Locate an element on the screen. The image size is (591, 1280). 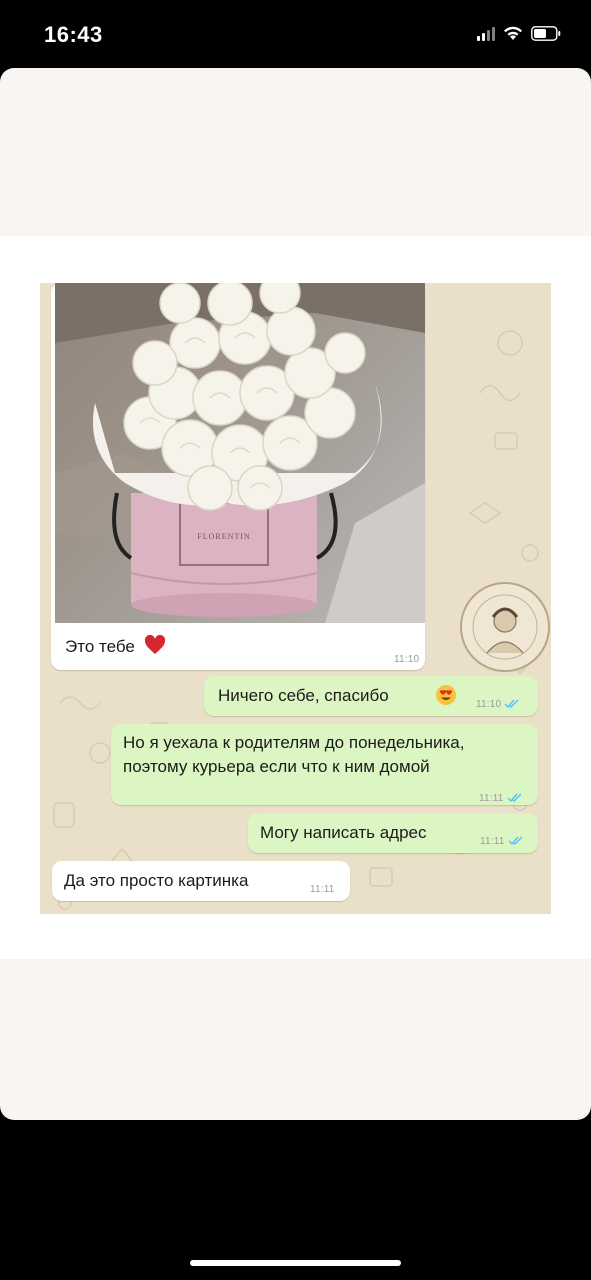
status-icons is located at coordinates (519, 33).